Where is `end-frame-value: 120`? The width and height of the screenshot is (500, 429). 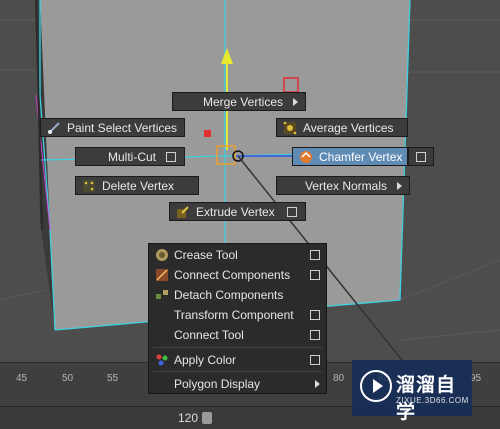 end-frame-value: 120 is located at coordinates (188, 418).